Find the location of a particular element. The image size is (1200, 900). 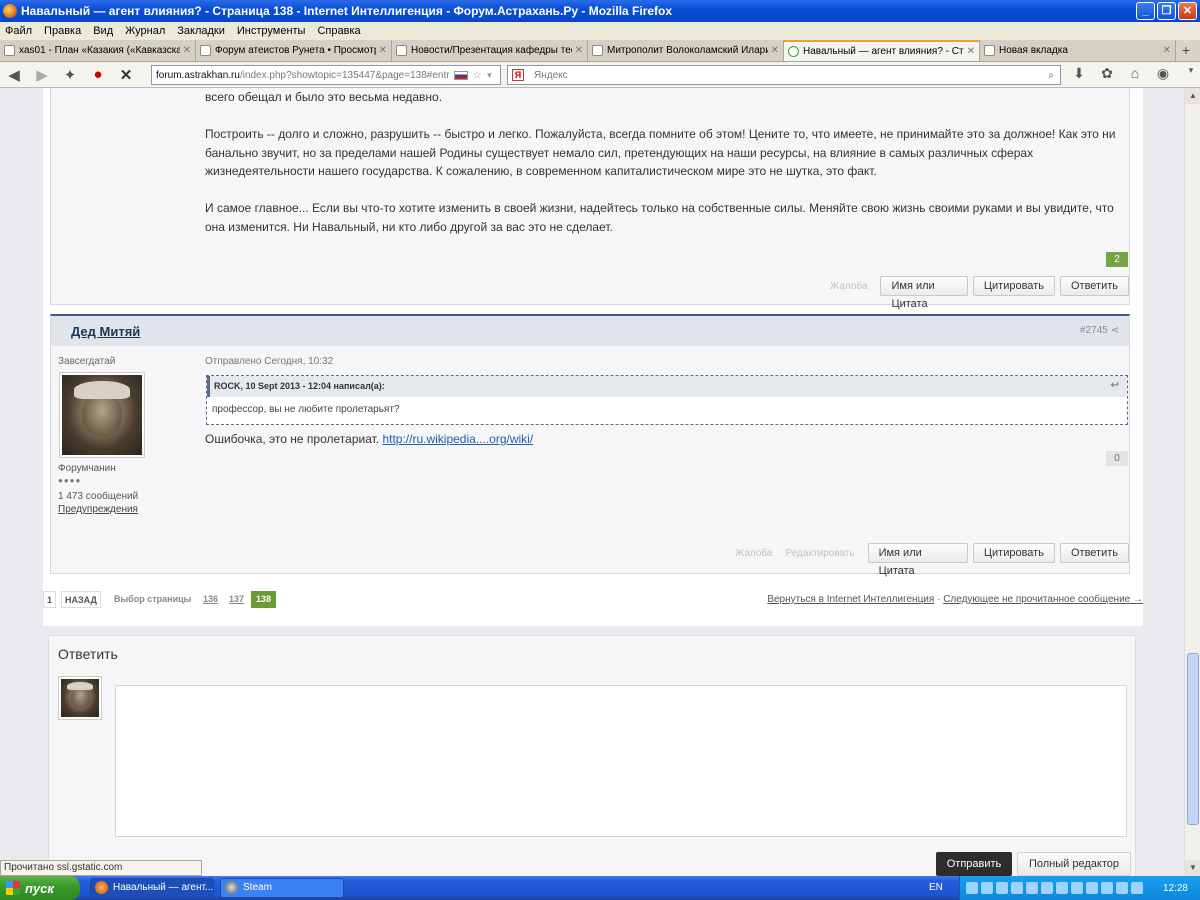

avatar is located at coordinates (102, 415).